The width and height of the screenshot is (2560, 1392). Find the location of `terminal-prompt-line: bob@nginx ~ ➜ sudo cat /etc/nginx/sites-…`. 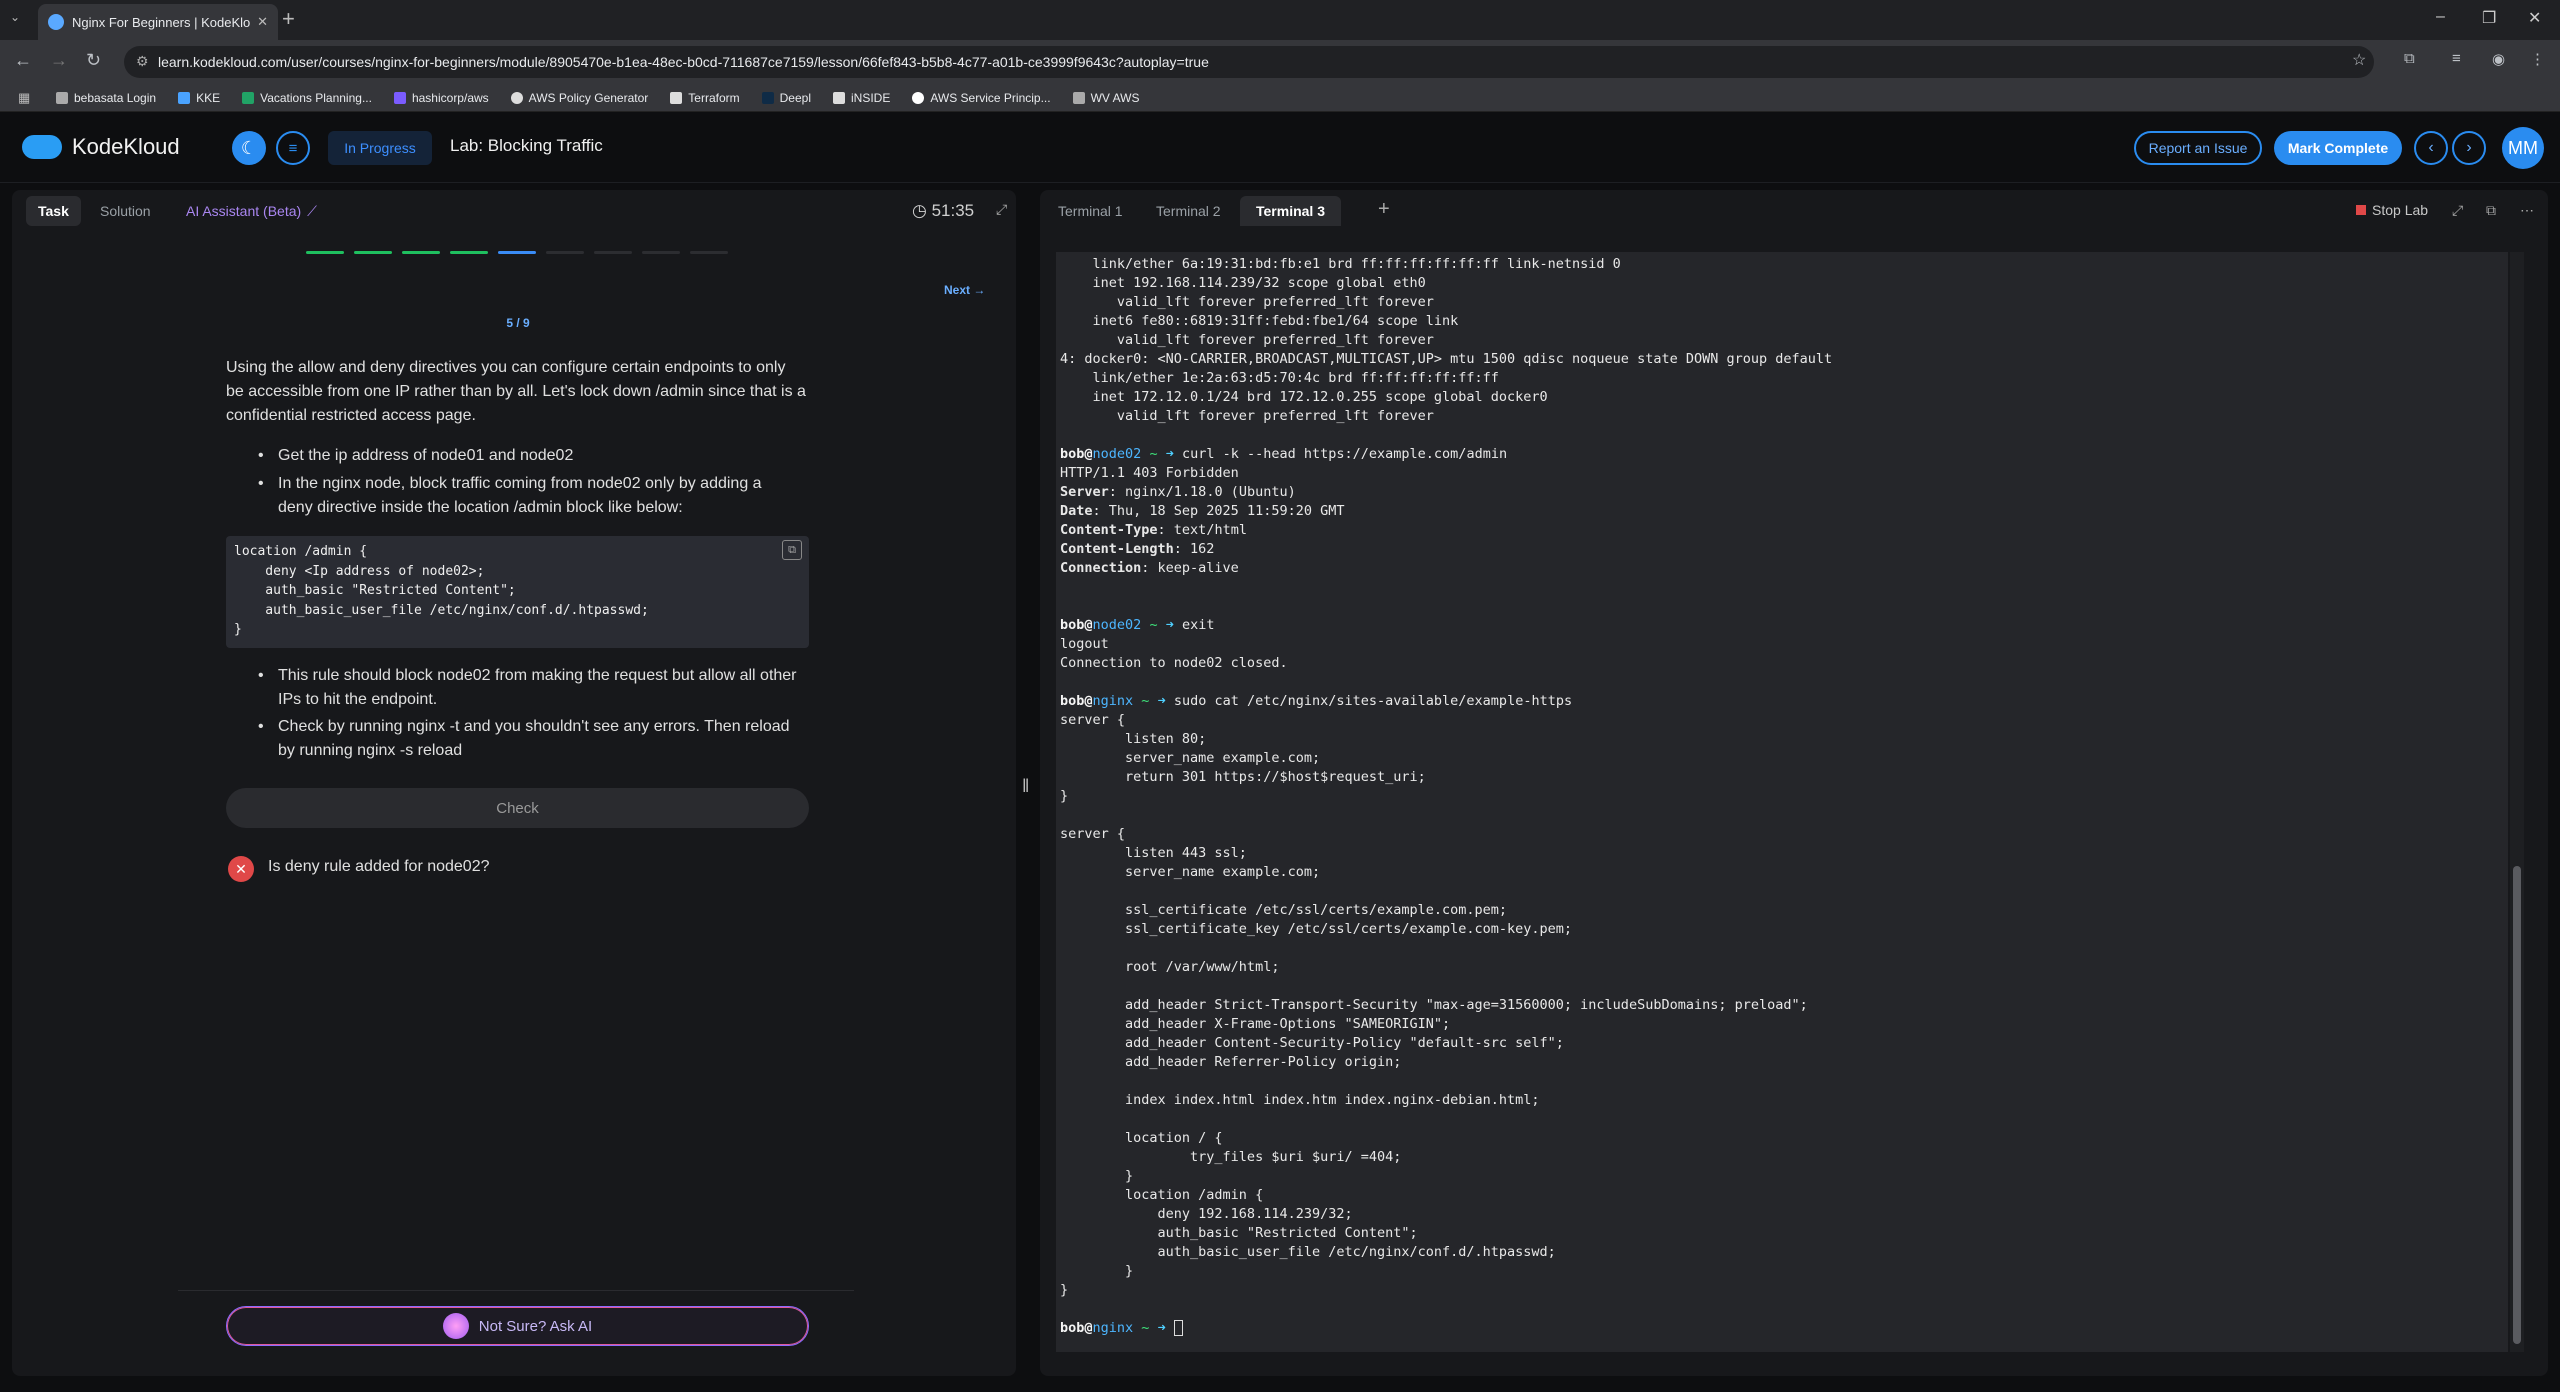

terminal-prompt-line: bob@nginx ~ ➜ sudo cat /etc/nginx/sites-… is located at coordinates (1316, 701).